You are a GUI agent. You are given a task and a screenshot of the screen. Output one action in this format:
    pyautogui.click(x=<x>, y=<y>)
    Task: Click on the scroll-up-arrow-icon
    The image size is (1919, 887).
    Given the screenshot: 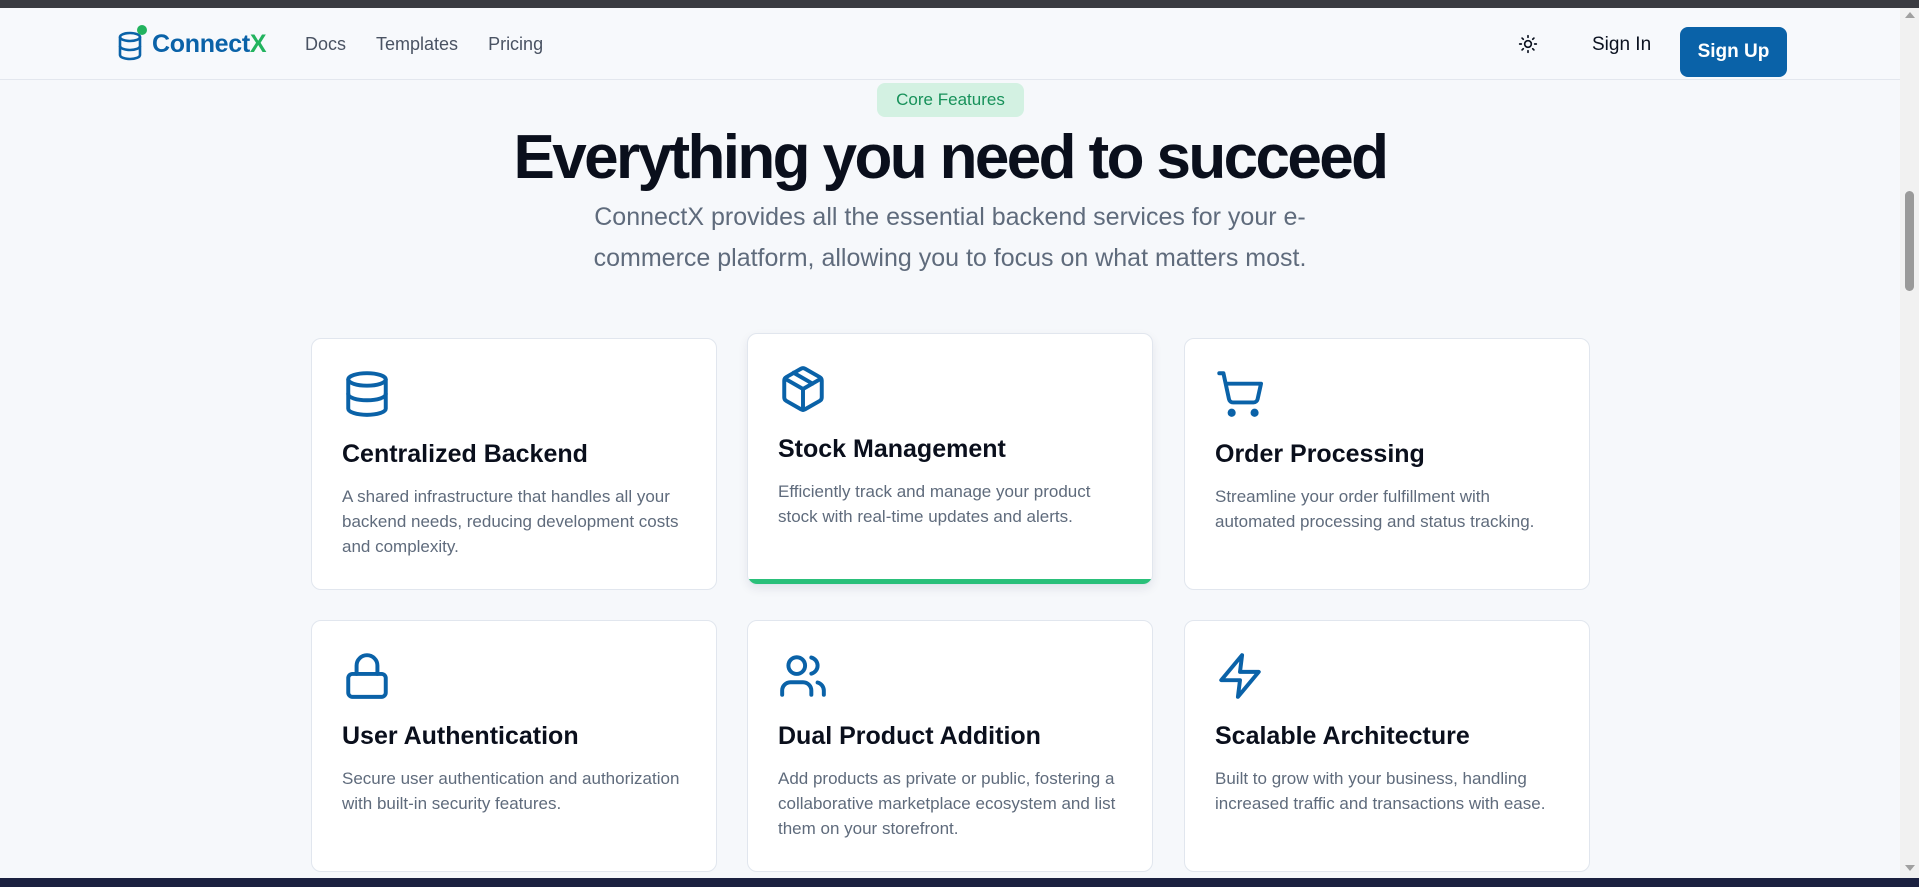 What is the action you would take?
    pyautogui.click(x=1910, y=15)
    